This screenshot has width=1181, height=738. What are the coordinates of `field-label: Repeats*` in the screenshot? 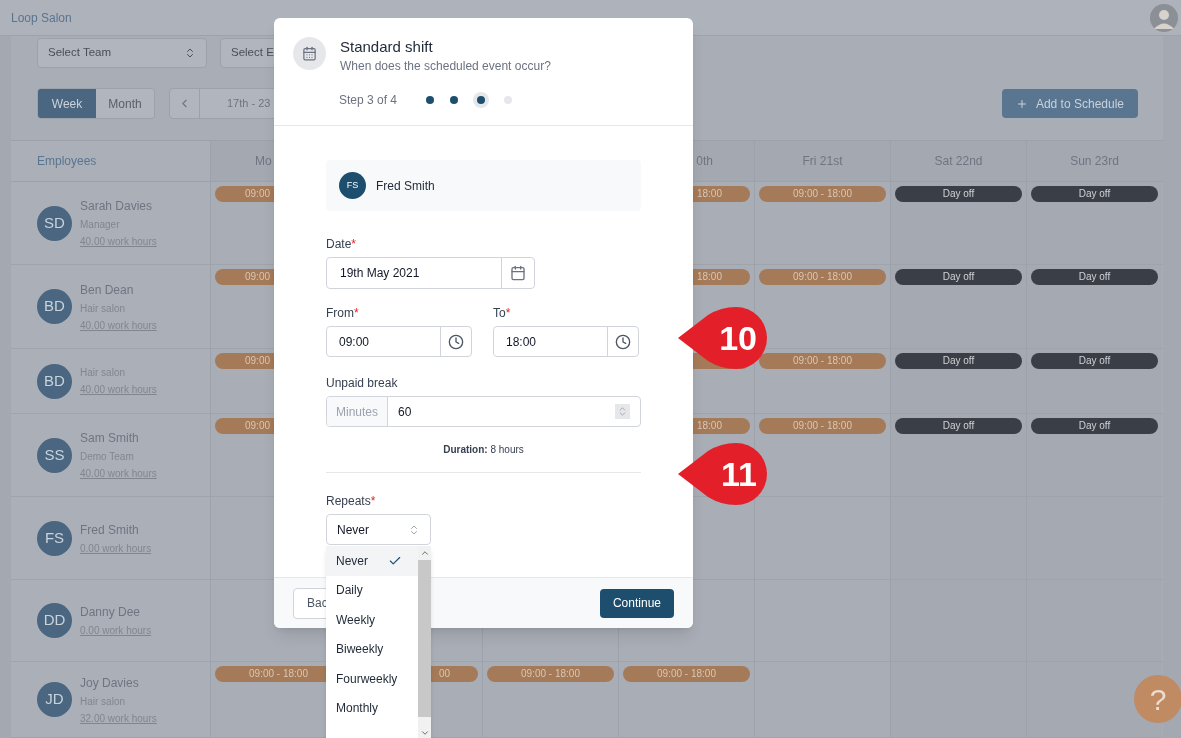 It's located at (351, 501).